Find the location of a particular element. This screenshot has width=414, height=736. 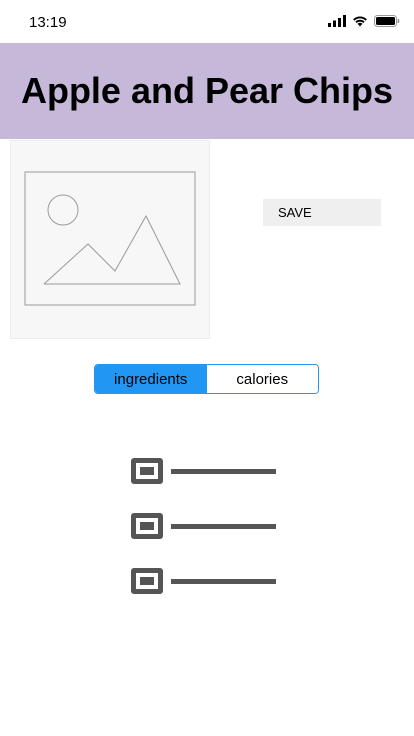

battery-icon is located at coordinates (387, 21).